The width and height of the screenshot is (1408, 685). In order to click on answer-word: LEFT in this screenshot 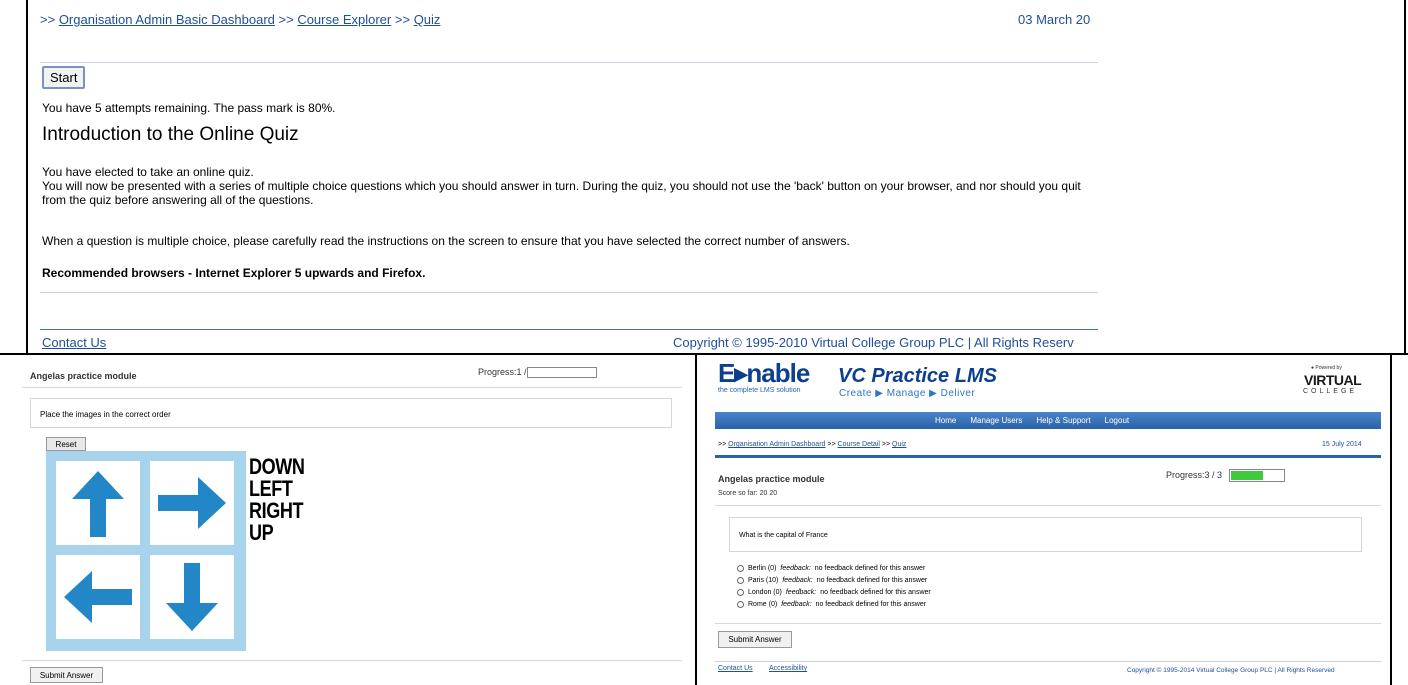, I will do `click(271, 488)`.